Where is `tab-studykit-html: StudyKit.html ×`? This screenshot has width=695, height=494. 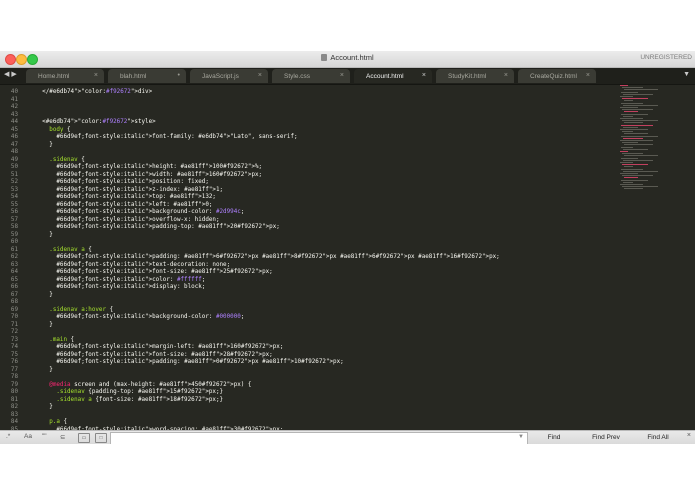
tab-studykit-html: StudyKit.html × is located at coordinates (475, 76).